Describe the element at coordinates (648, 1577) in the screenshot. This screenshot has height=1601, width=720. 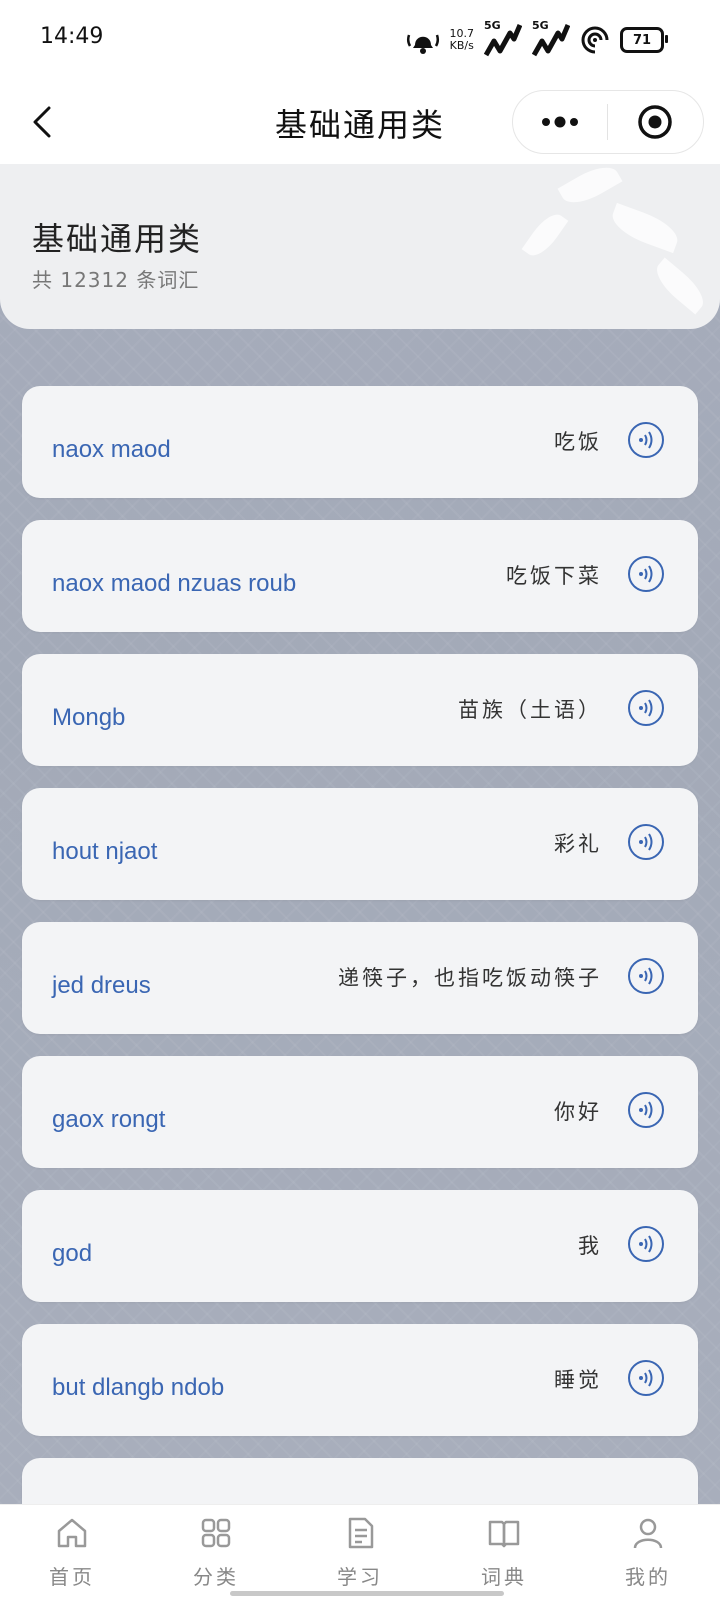
I see `tab-label: 我的` at that location.